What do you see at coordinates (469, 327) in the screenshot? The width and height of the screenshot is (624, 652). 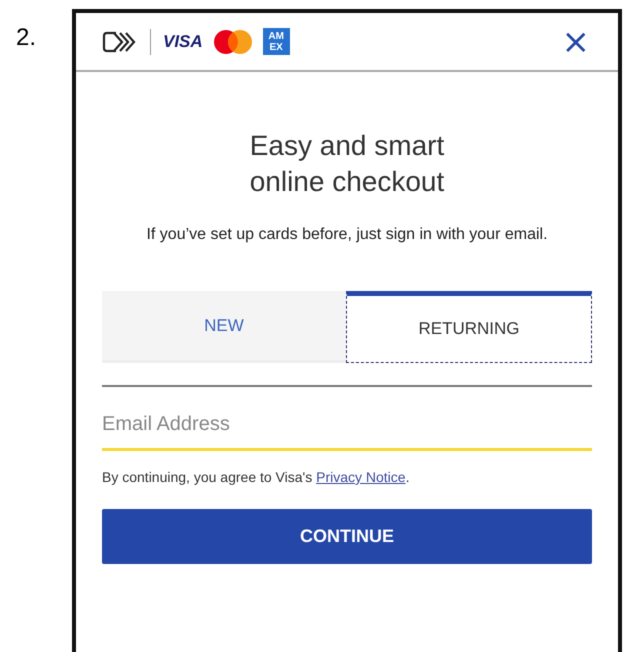 I see `tab: RETURNING` at bounding box center [469, 327].